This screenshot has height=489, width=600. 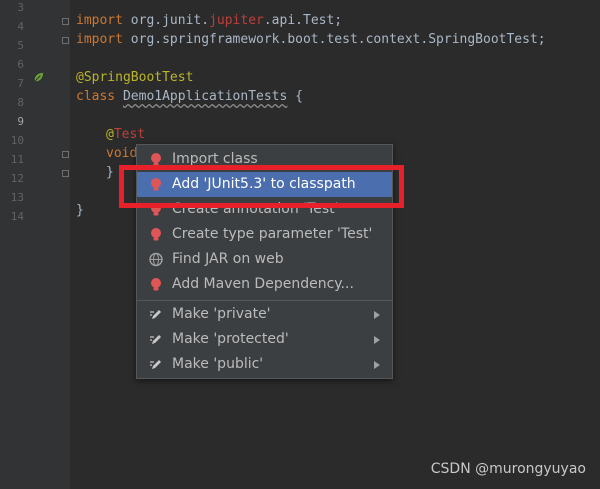 I want to click on line-number: 3, so click(x=20, y=7).